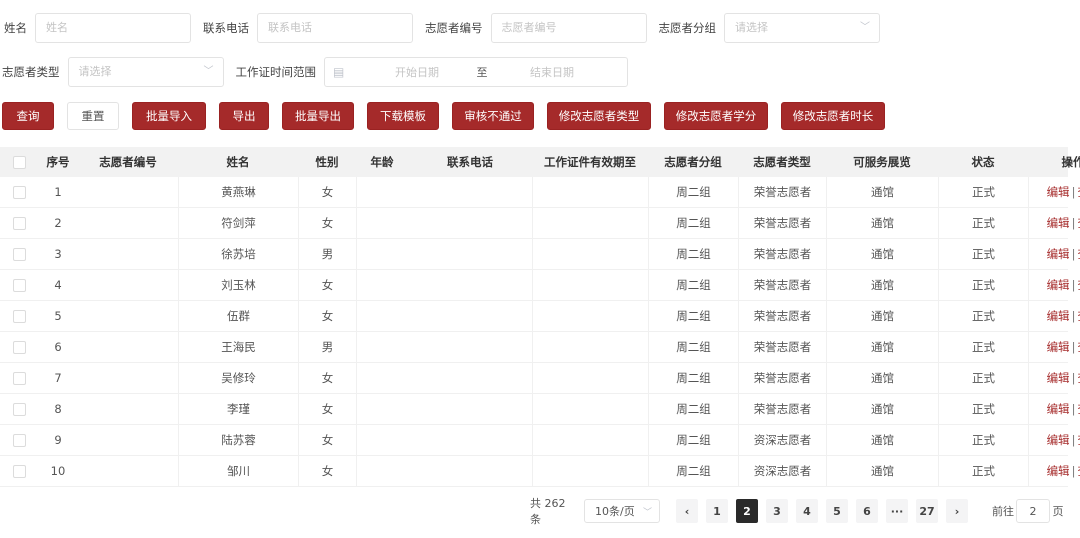 The width and height of the screenshot is (1080, 538). Describe the element at coordinates (28, 116) in the screenshot. I see `query-button: 查询` at that location.